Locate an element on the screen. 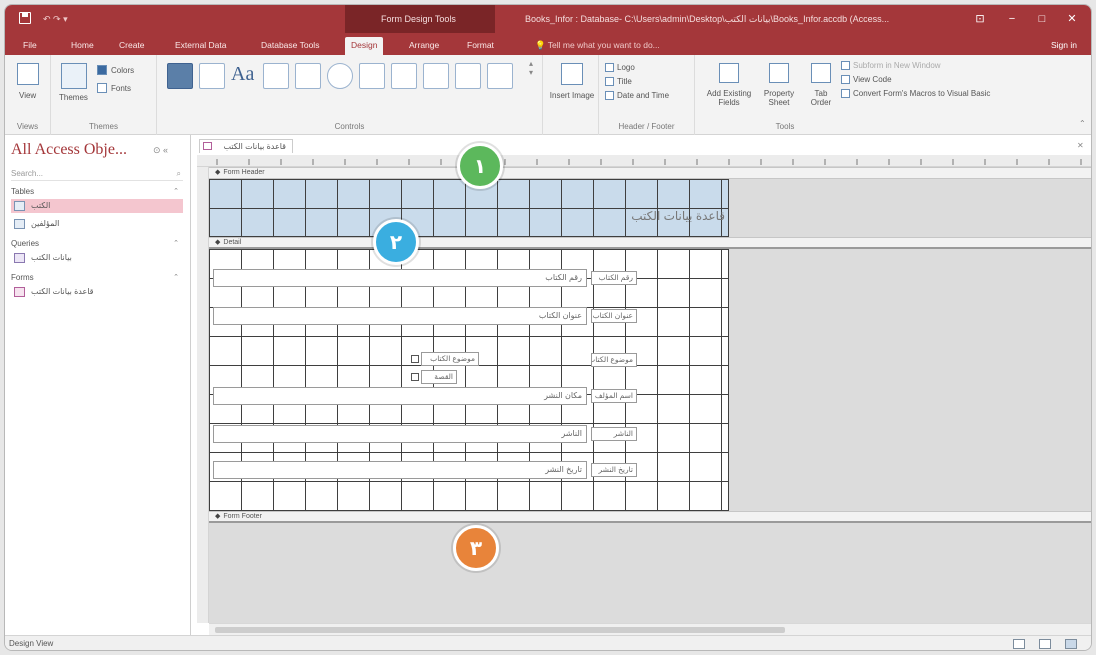 The width and height of the screenshot is (1096, 655). colors-icon is located at coordinates (102, 70).